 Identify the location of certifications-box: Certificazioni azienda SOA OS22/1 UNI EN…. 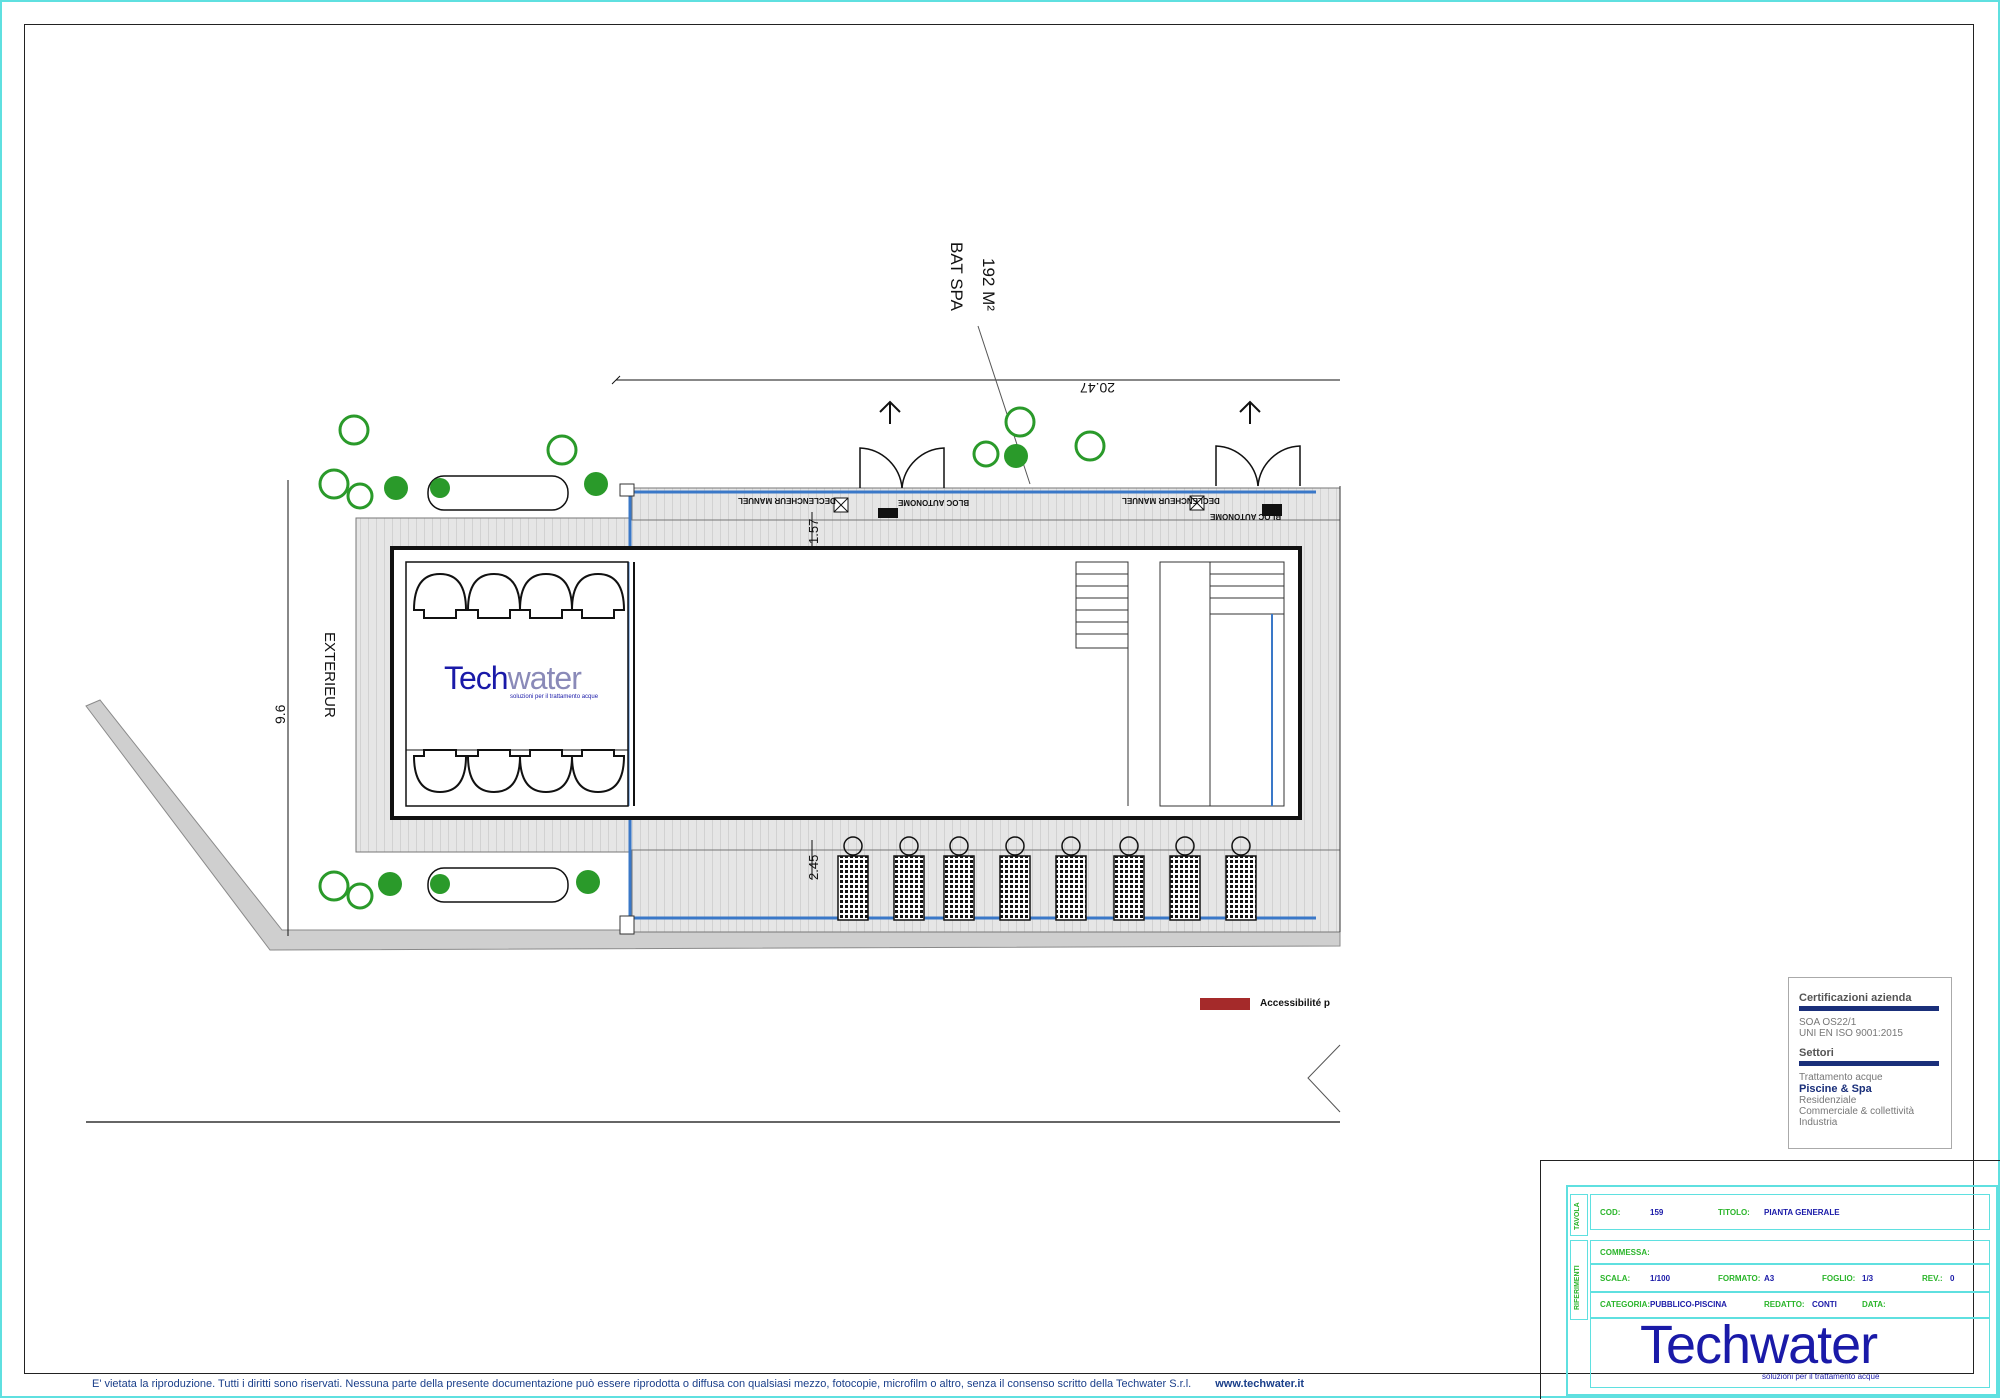
(1870, 1063).